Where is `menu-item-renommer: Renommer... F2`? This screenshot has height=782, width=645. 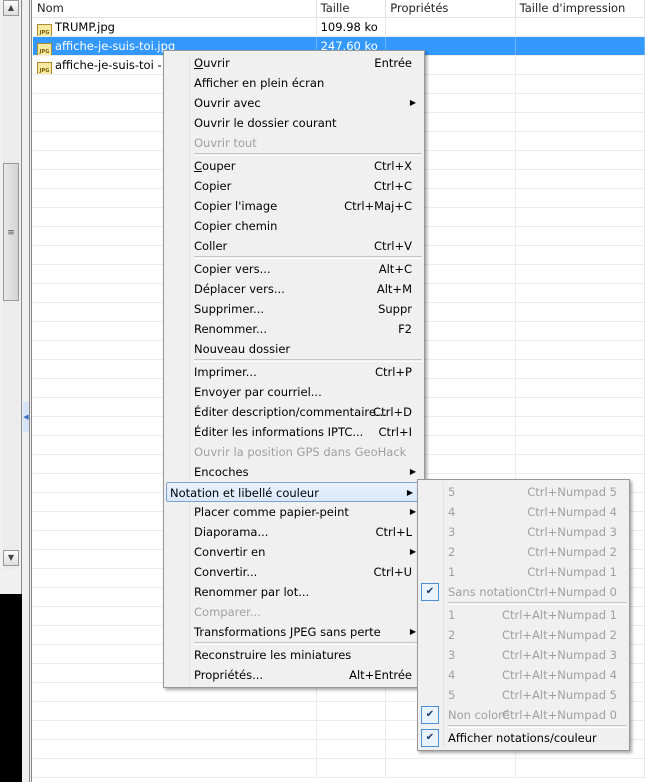 menu-item-renommer: Renommer... F2 is located at coordinates (294, 329).